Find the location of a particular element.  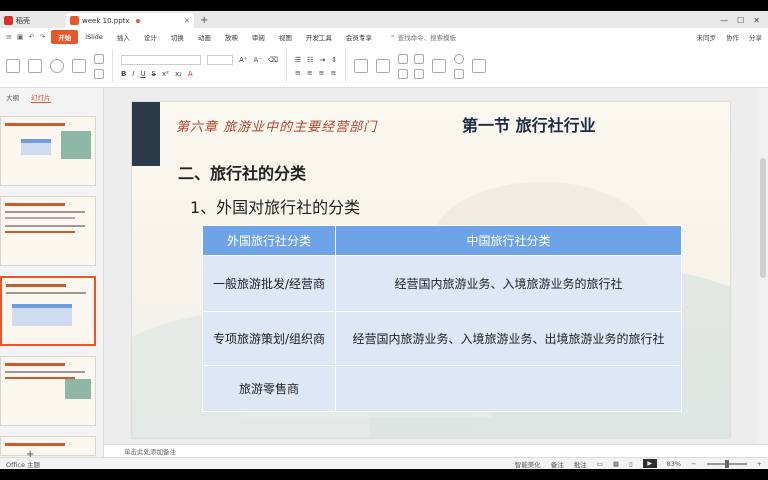

normal-view-icon: ▭ is located at coordinates (600, 464).